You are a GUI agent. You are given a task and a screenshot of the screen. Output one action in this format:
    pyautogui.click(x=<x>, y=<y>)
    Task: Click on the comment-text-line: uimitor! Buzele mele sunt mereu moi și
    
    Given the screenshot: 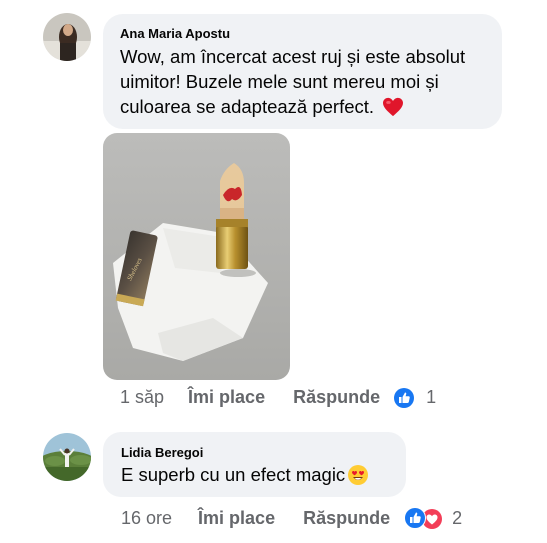 What is the action you would take?
    pyautogui.click(x=279, y=81)
    